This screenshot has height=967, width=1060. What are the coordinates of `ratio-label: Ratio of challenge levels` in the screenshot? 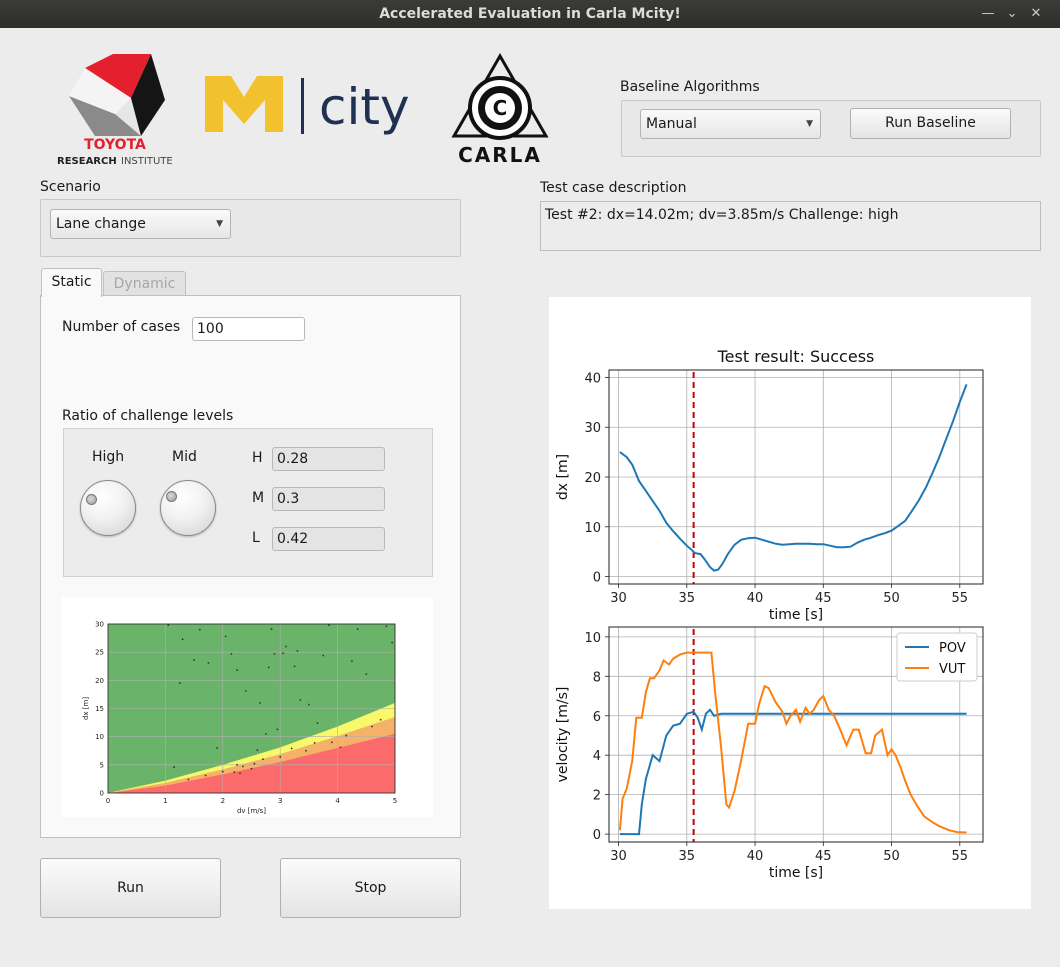 It's located at (148, 416).